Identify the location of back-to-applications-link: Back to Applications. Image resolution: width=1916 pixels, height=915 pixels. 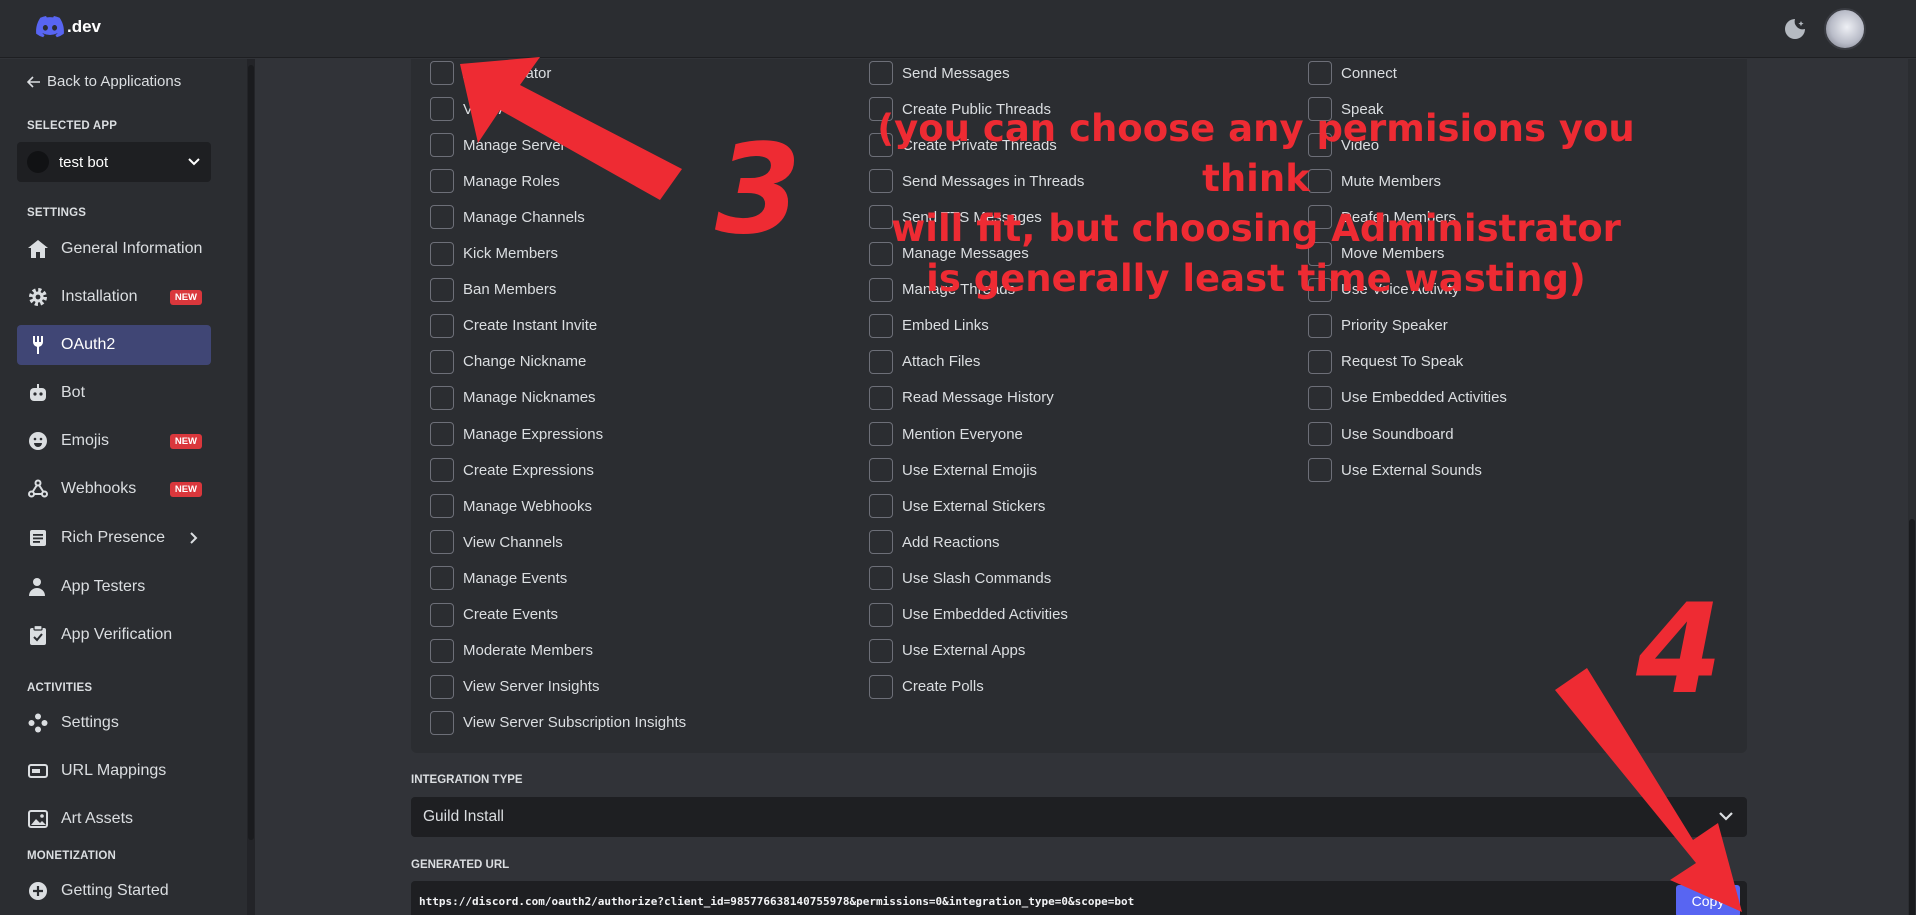
(104, 81).